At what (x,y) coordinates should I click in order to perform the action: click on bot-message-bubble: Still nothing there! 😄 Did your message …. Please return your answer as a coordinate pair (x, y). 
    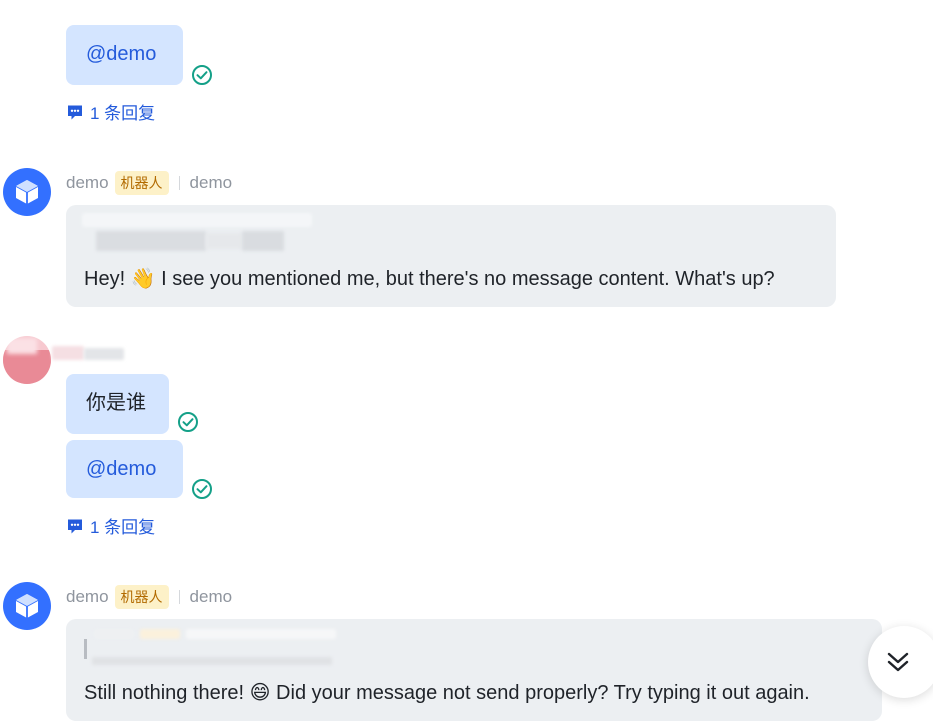
    Looking at the image, I should click on (474, 670).